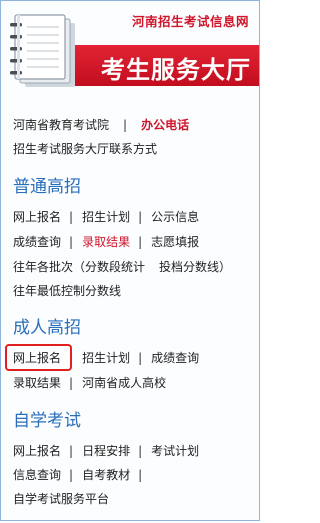  I want to click on self-study-row-2: 信息查询 | 自考教材 |, so click(82, 475).